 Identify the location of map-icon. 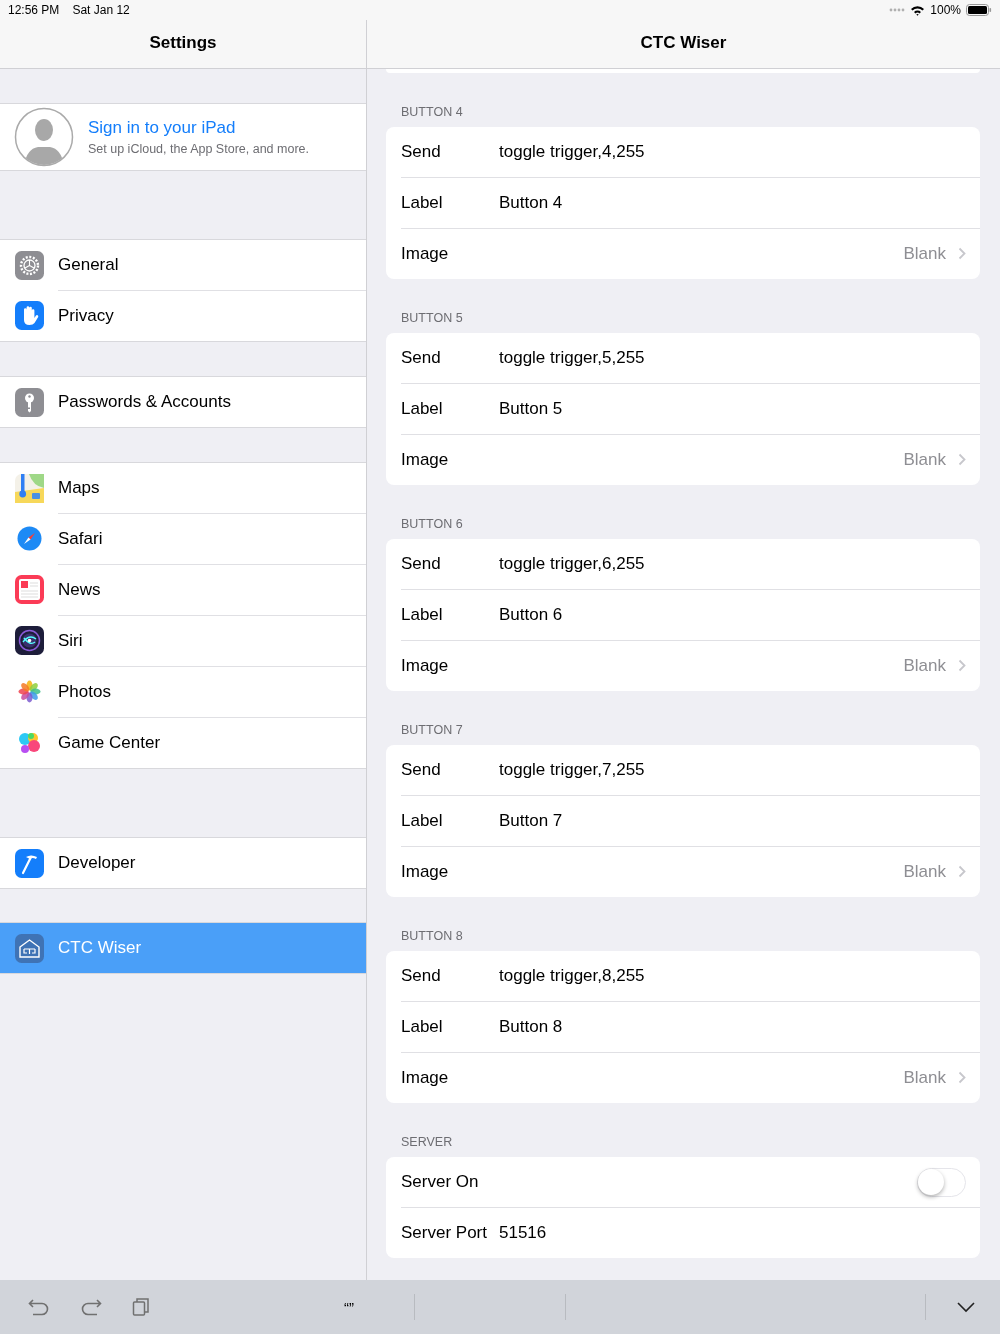
(29, 488).